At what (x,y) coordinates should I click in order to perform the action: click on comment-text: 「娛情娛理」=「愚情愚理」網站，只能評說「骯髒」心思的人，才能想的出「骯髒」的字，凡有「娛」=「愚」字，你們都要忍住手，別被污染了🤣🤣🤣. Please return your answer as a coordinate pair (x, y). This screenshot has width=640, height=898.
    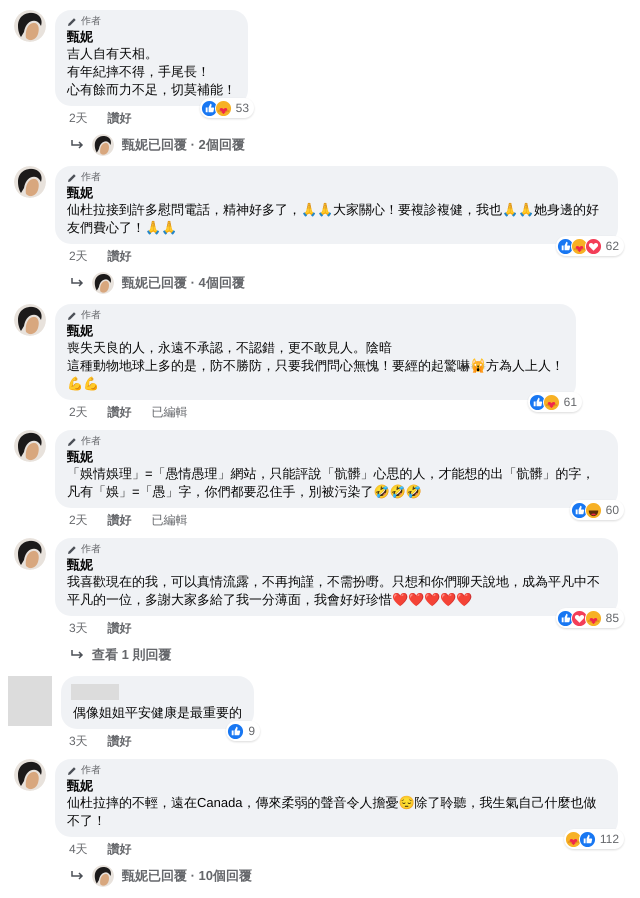
    Looking at the image, I should click on (331, 483).